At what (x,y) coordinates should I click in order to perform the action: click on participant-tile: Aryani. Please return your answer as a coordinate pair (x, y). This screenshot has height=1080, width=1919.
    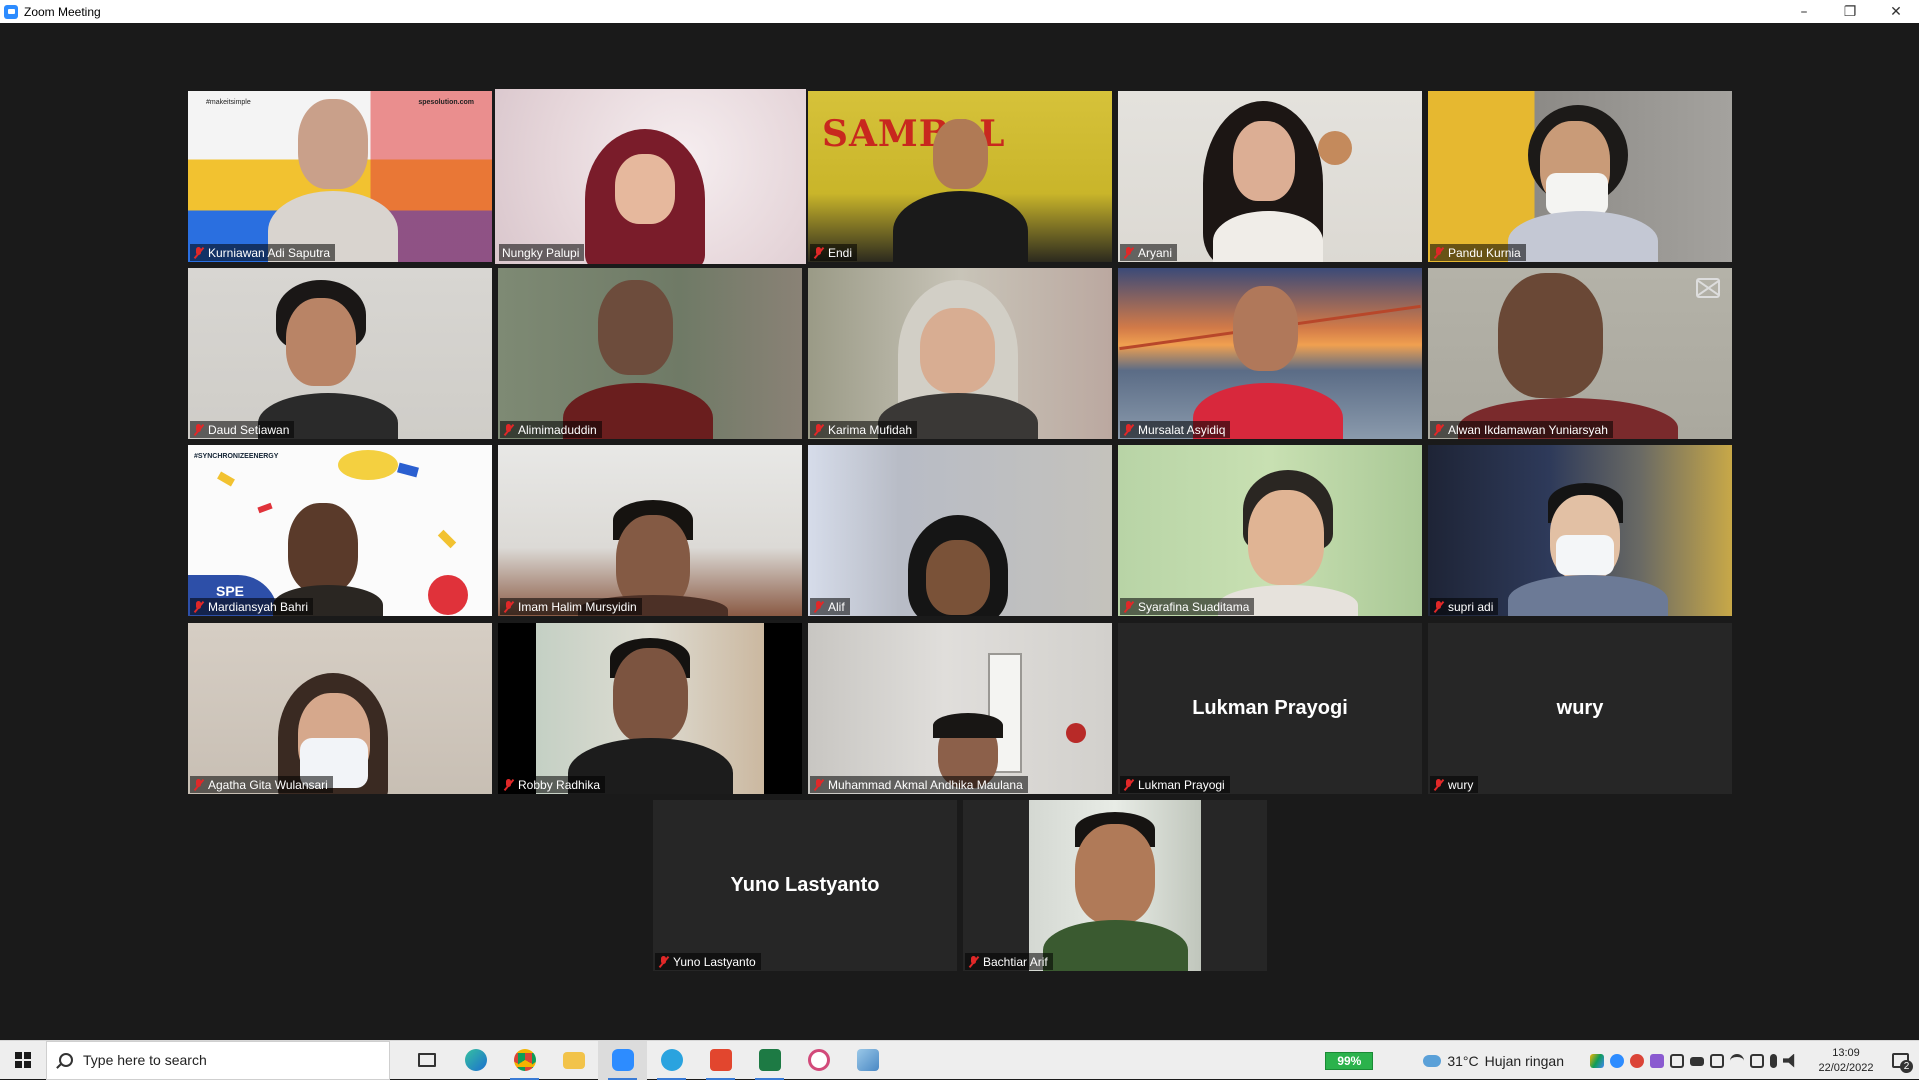
    Looking at the image, I should click on (1270, 176).